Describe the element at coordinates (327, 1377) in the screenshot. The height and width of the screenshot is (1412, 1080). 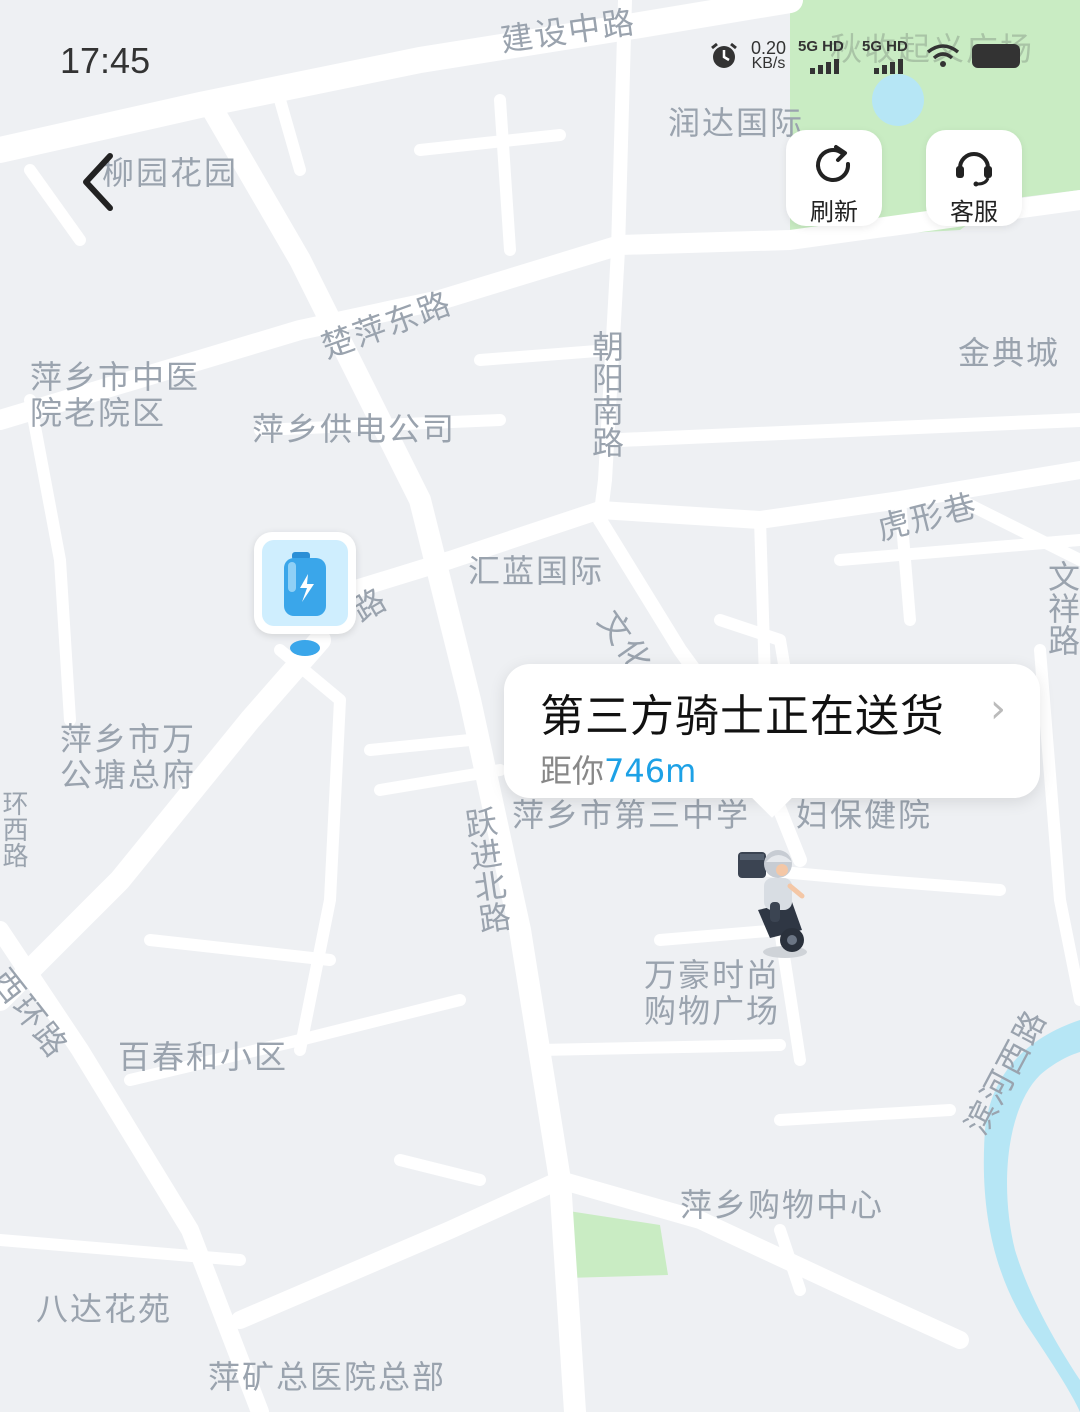
I see `map-label: 萍矿总医院总部` at that location.